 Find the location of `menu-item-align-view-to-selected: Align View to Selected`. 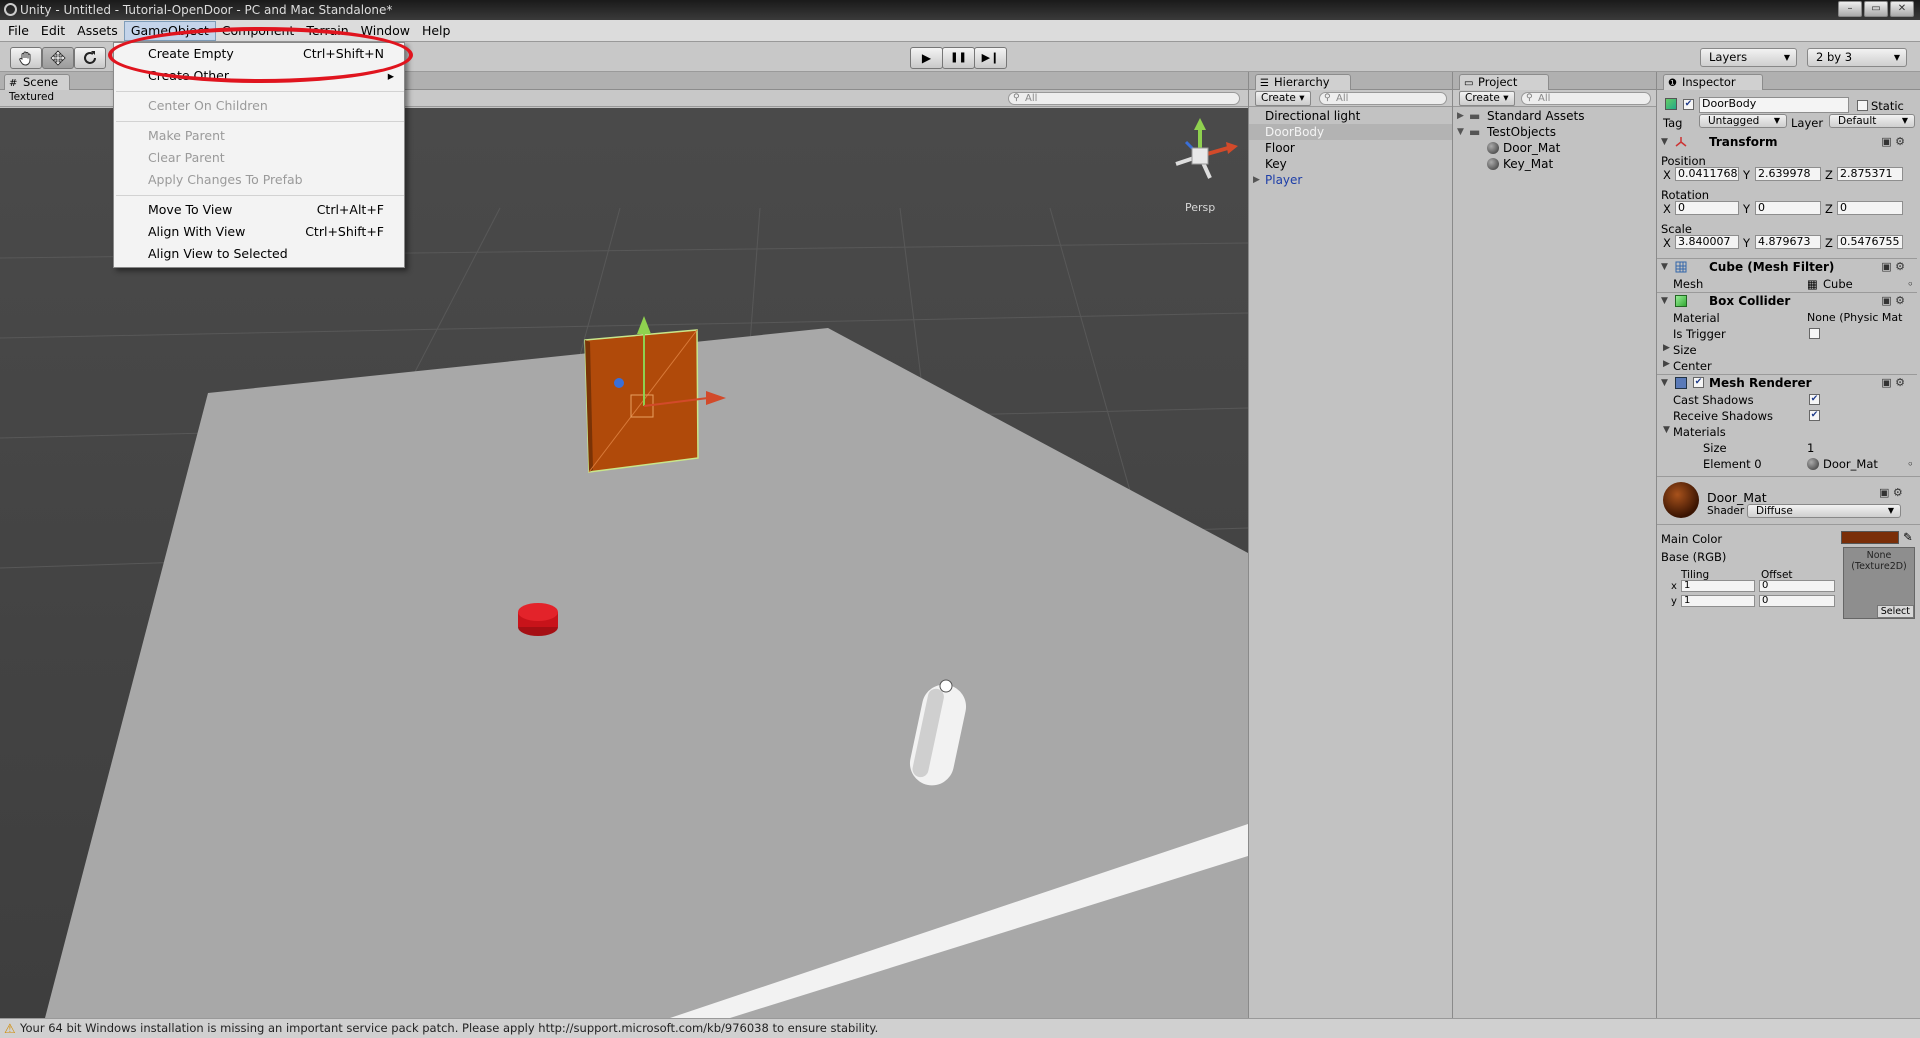

menu-item-align-view-to-selected: Align View to Selected is located at coordinates (259, 254).